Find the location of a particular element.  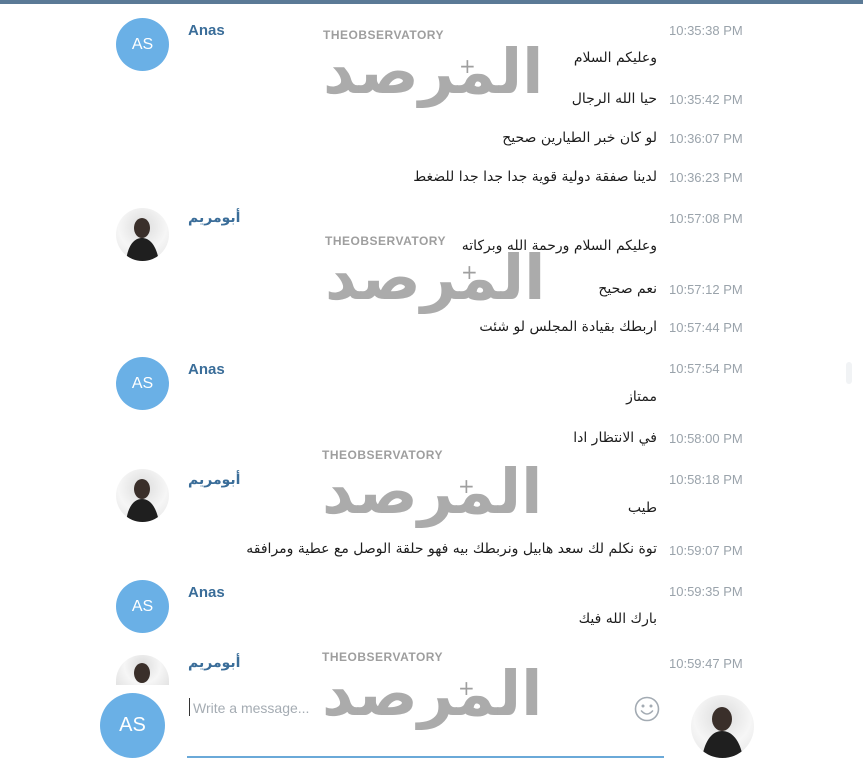

scrollbar is located at coordinates (849, 373).